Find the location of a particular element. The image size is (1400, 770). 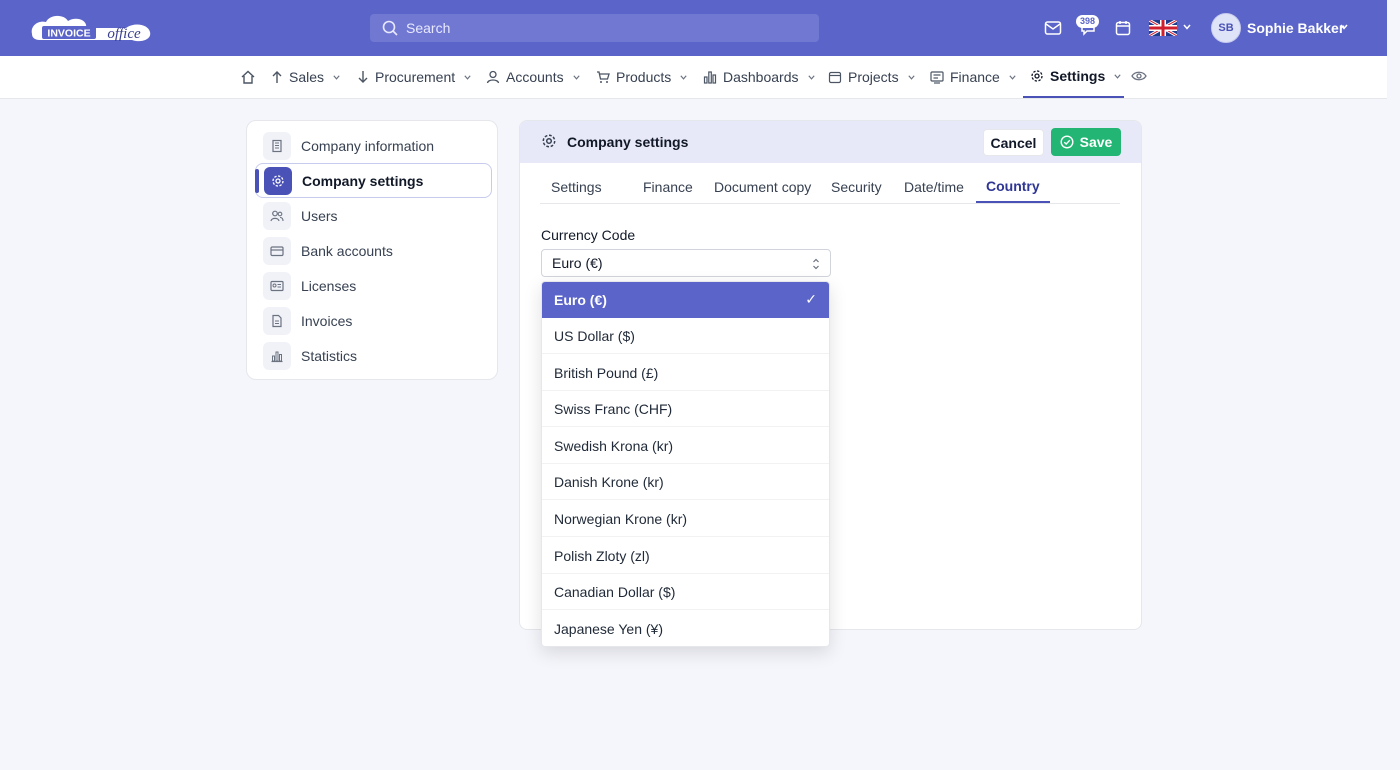

gear-icon is located at coordinates (278, 180).